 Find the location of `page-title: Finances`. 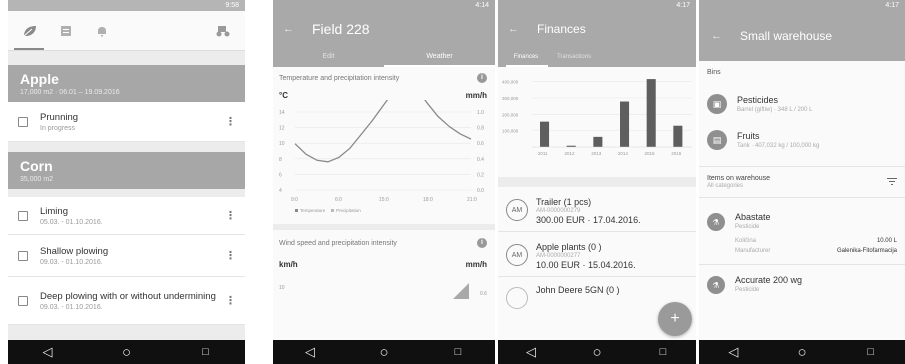

page-title: Finances is located at coordinates (561, 29).